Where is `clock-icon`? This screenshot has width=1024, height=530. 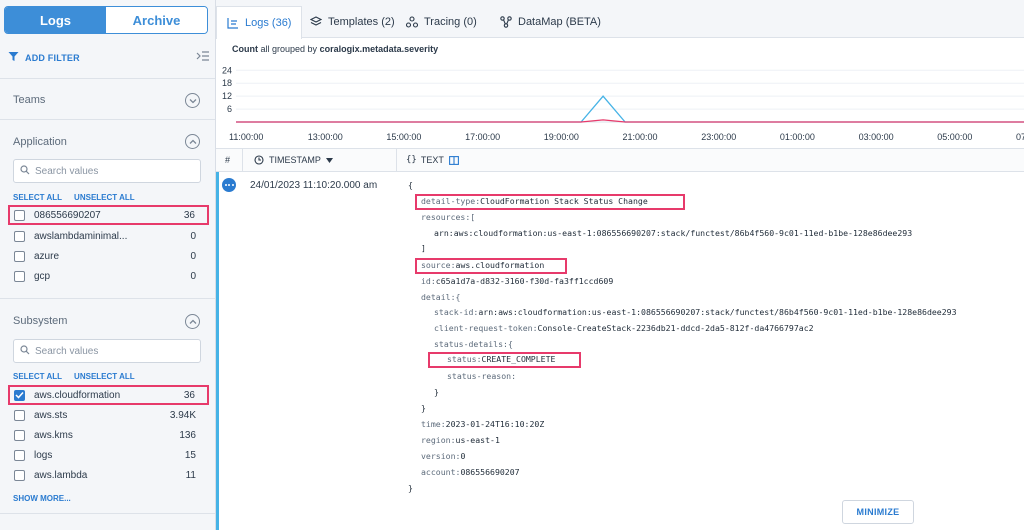
clock-icon is located at coordinates (259, 160).